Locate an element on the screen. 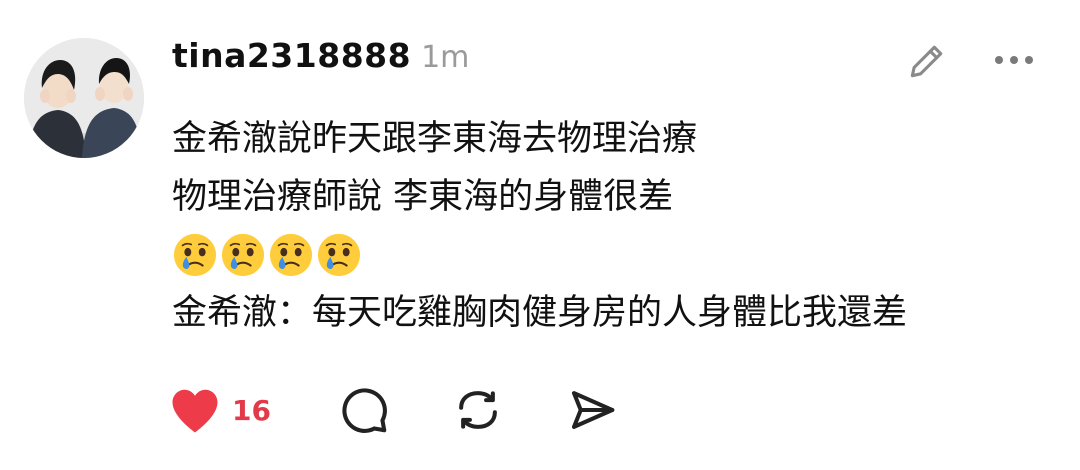  like-button: 16 is located at coordinates (219, 410).